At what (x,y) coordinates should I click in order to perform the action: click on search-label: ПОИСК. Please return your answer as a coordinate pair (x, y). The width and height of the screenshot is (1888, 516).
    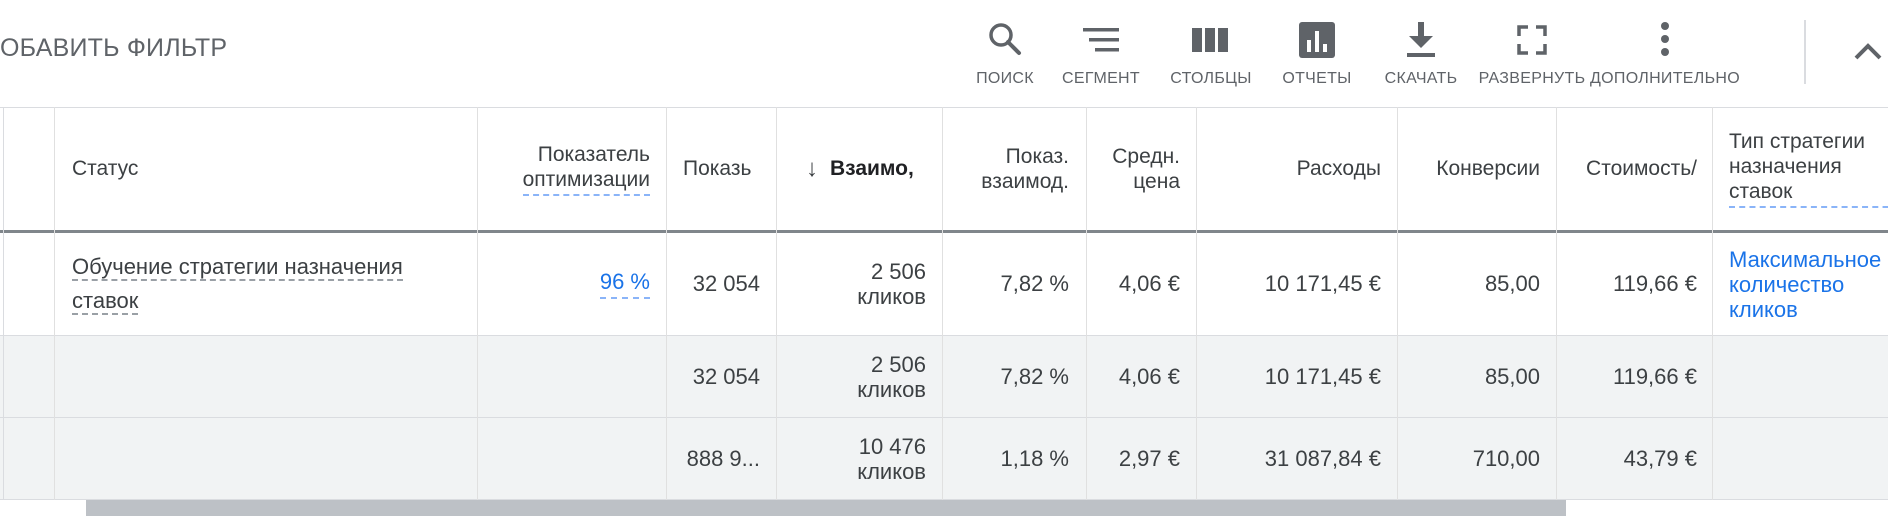
    Looking at the image, I should click on (1005, 78).